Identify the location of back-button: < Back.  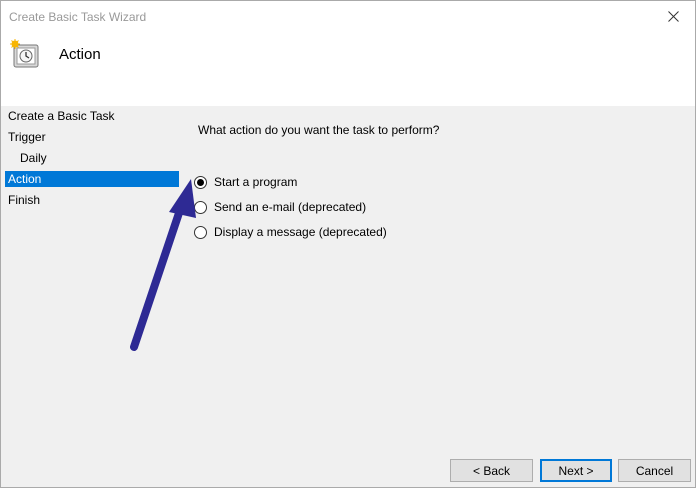
(491, 470).